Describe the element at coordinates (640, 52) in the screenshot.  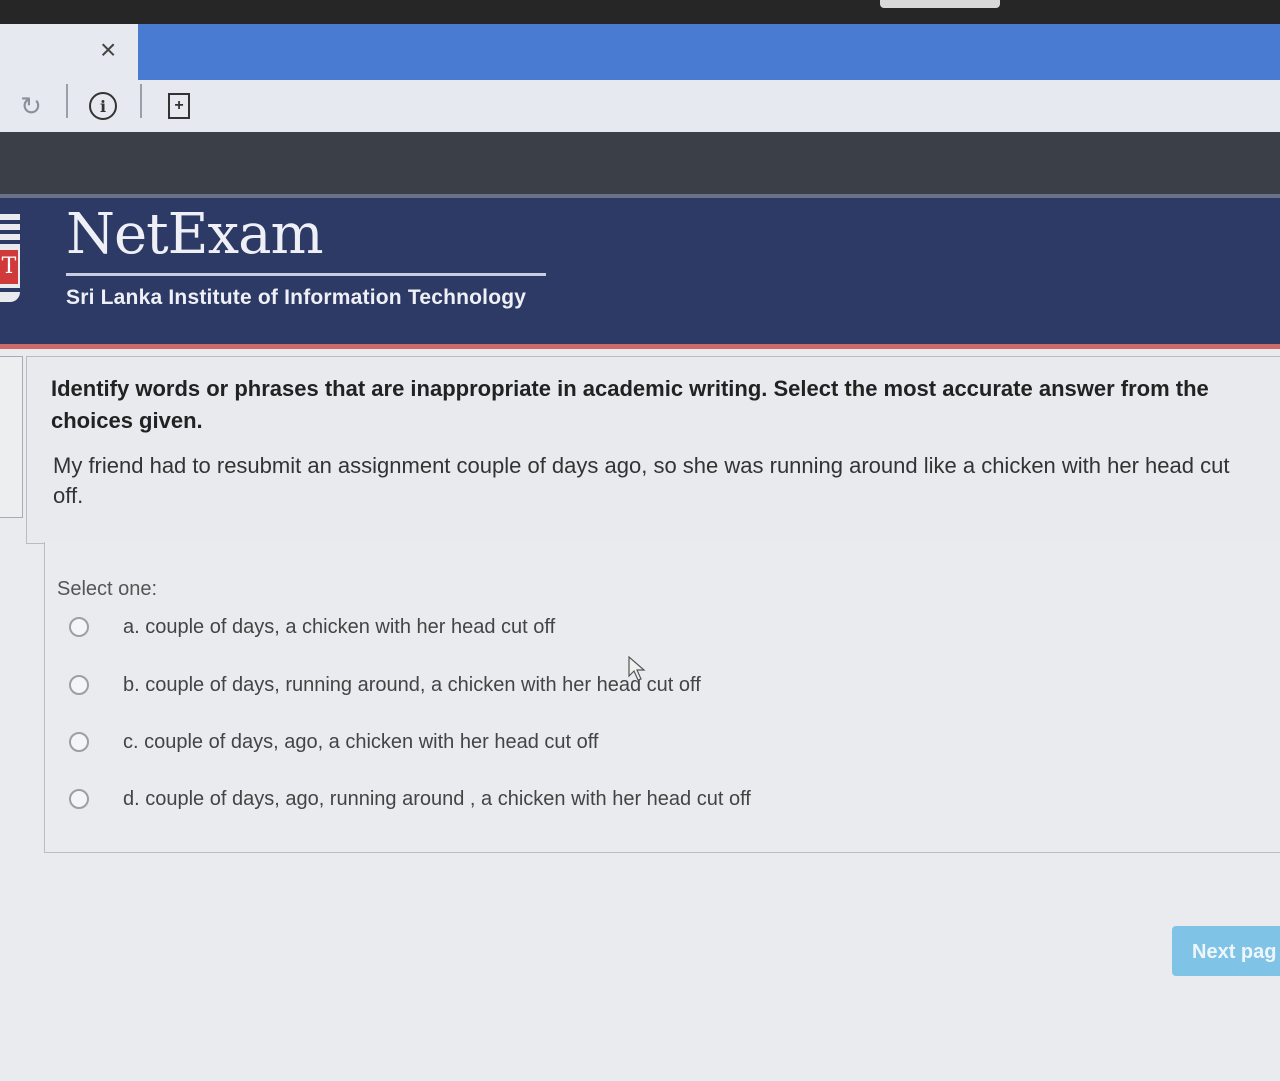
I see `tab-strip: ×` at that location.